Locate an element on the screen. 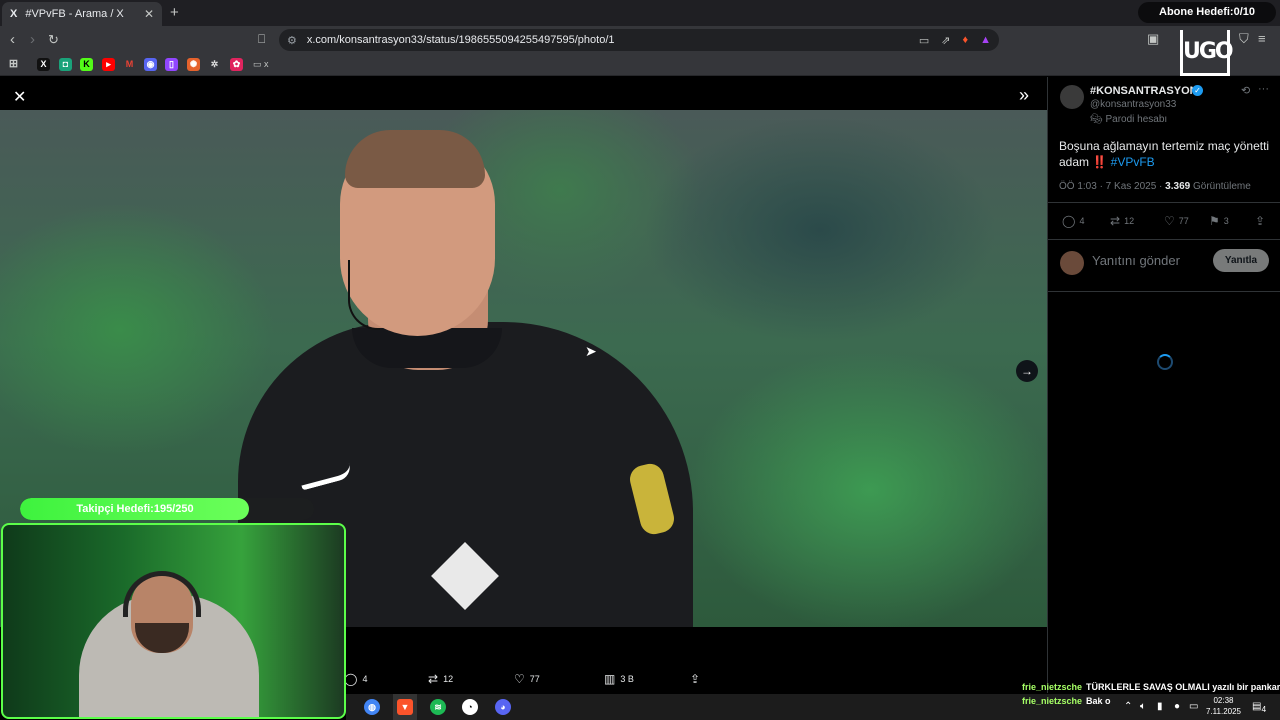  follower-goal-bar: Takipçi Hedefi:195/250 is located at coordinates (167, 509).